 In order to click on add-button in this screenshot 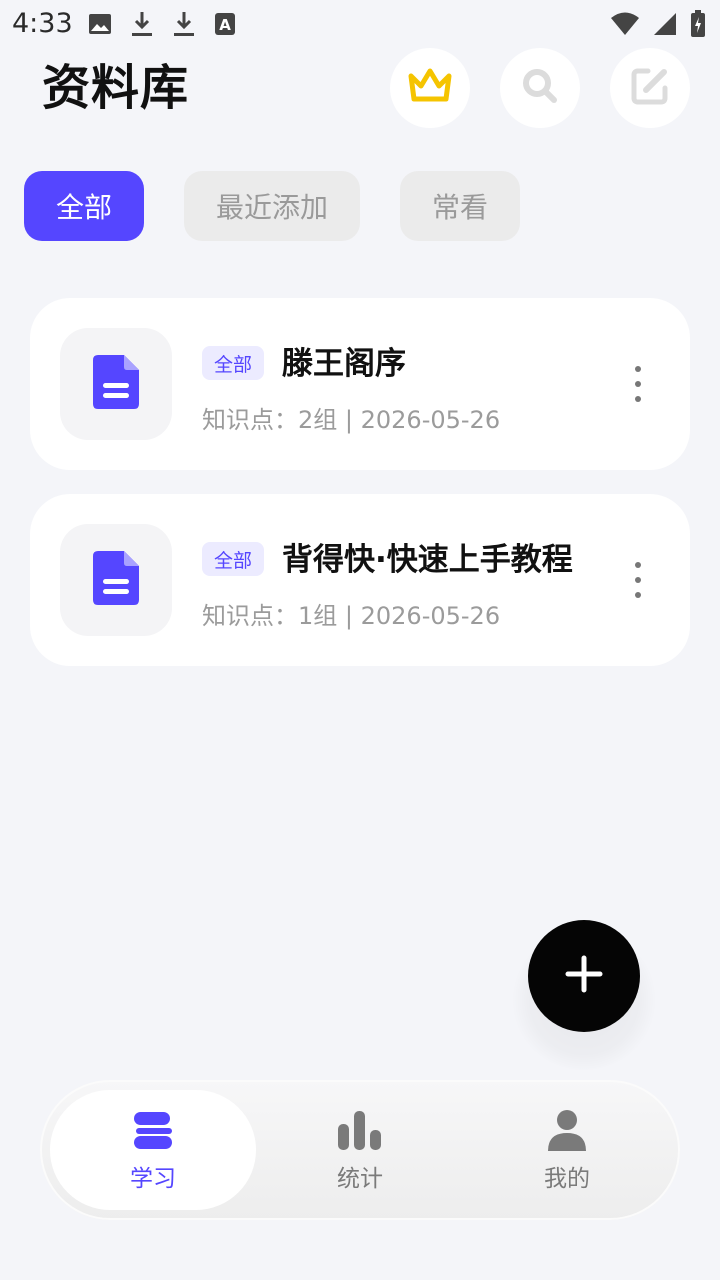, I will do `click(584, 976)`.